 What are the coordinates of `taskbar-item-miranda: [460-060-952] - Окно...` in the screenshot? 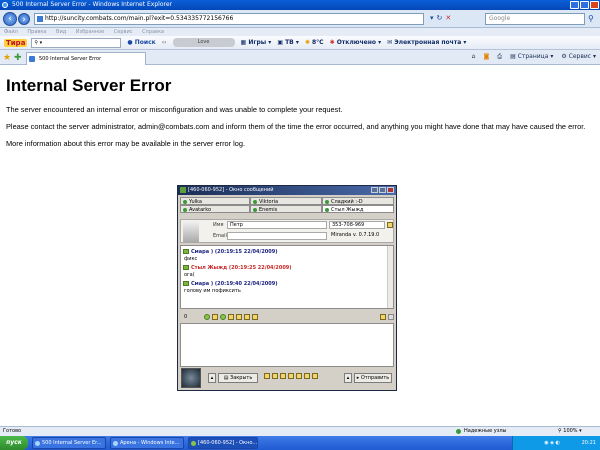 It's located at (223, 443).